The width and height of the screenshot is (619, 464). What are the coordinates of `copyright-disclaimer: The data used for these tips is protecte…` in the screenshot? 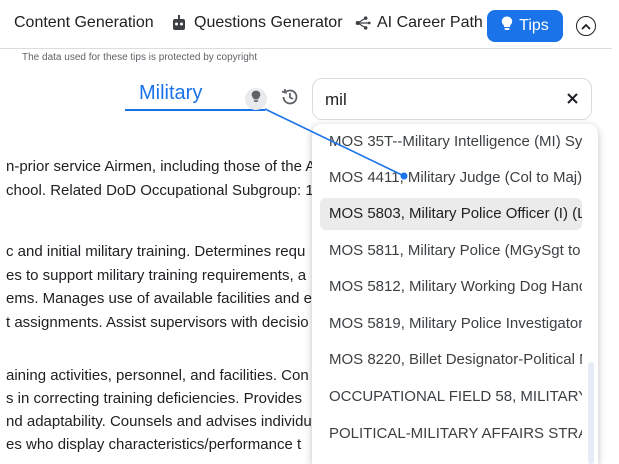 It's located at (140, 57).